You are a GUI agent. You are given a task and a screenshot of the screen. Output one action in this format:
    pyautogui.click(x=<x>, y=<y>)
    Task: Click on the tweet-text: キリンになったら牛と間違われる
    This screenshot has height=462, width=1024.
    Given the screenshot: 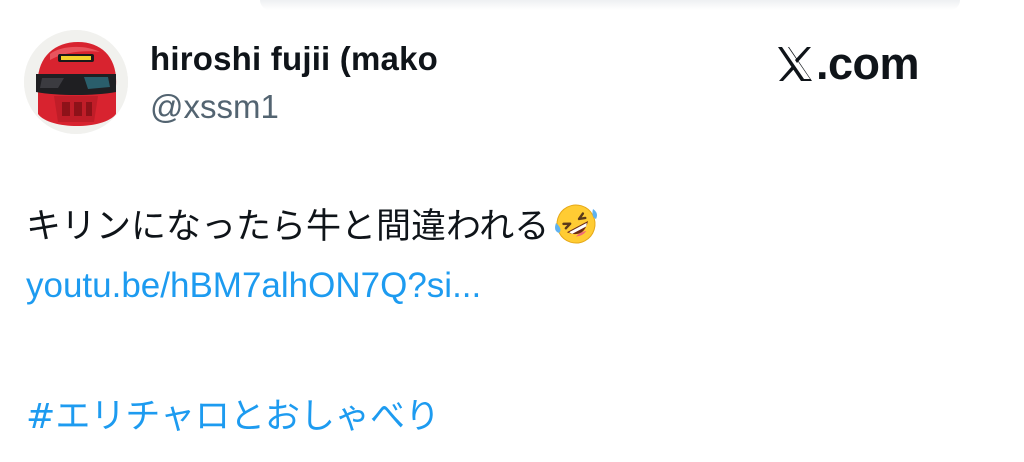 What is the action you would take?
    pyautogui.click(x=312, y=223)
    